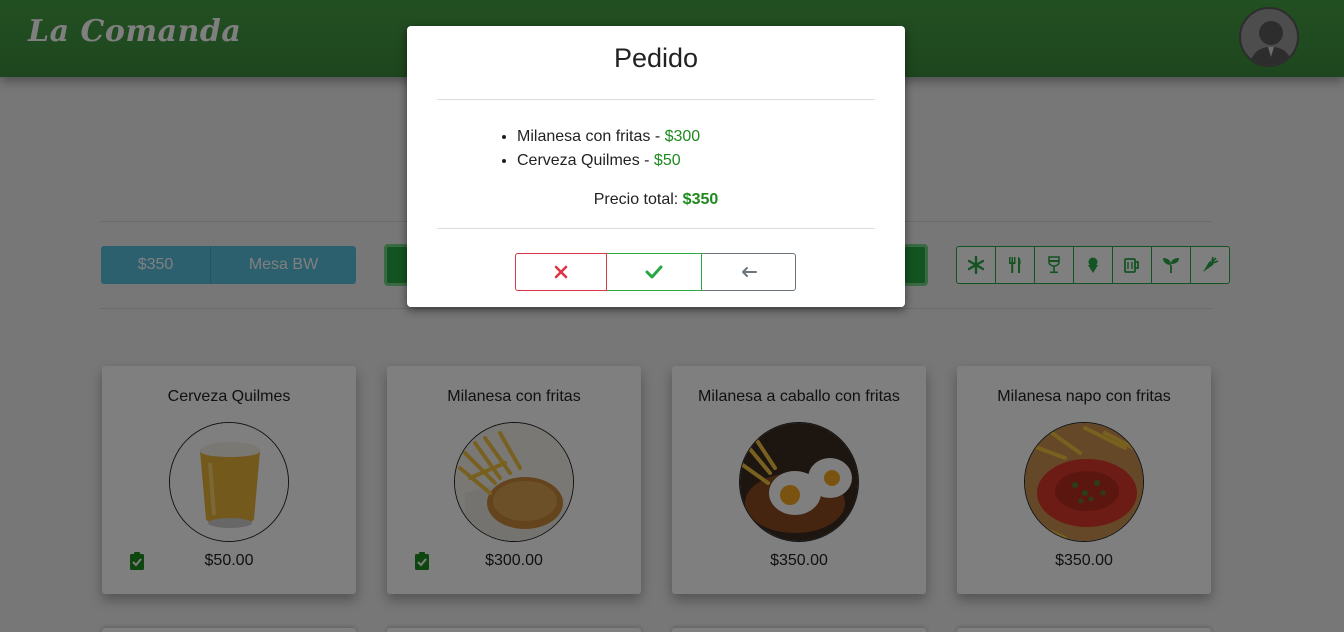 The height and width of the screenshot is (632, 1344). What do you see at coordinates (667, 160) in the screenshot?
I see `order-item-price: $50` at bounding box center [667, 160].